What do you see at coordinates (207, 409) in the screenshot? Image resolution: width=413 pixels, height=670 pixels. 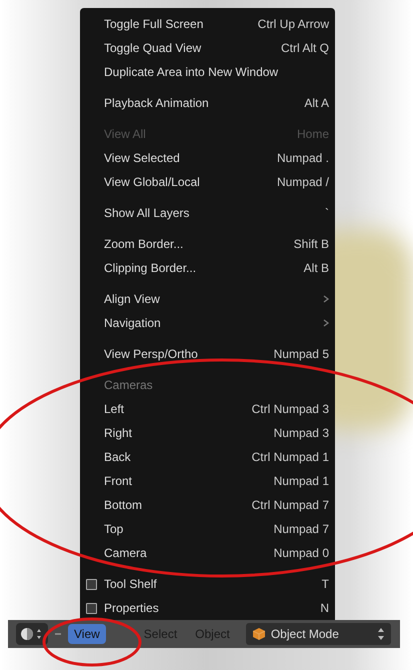 I see `menu-item: Left Ctrl Numpad 3` at bounding box center [207, 409].